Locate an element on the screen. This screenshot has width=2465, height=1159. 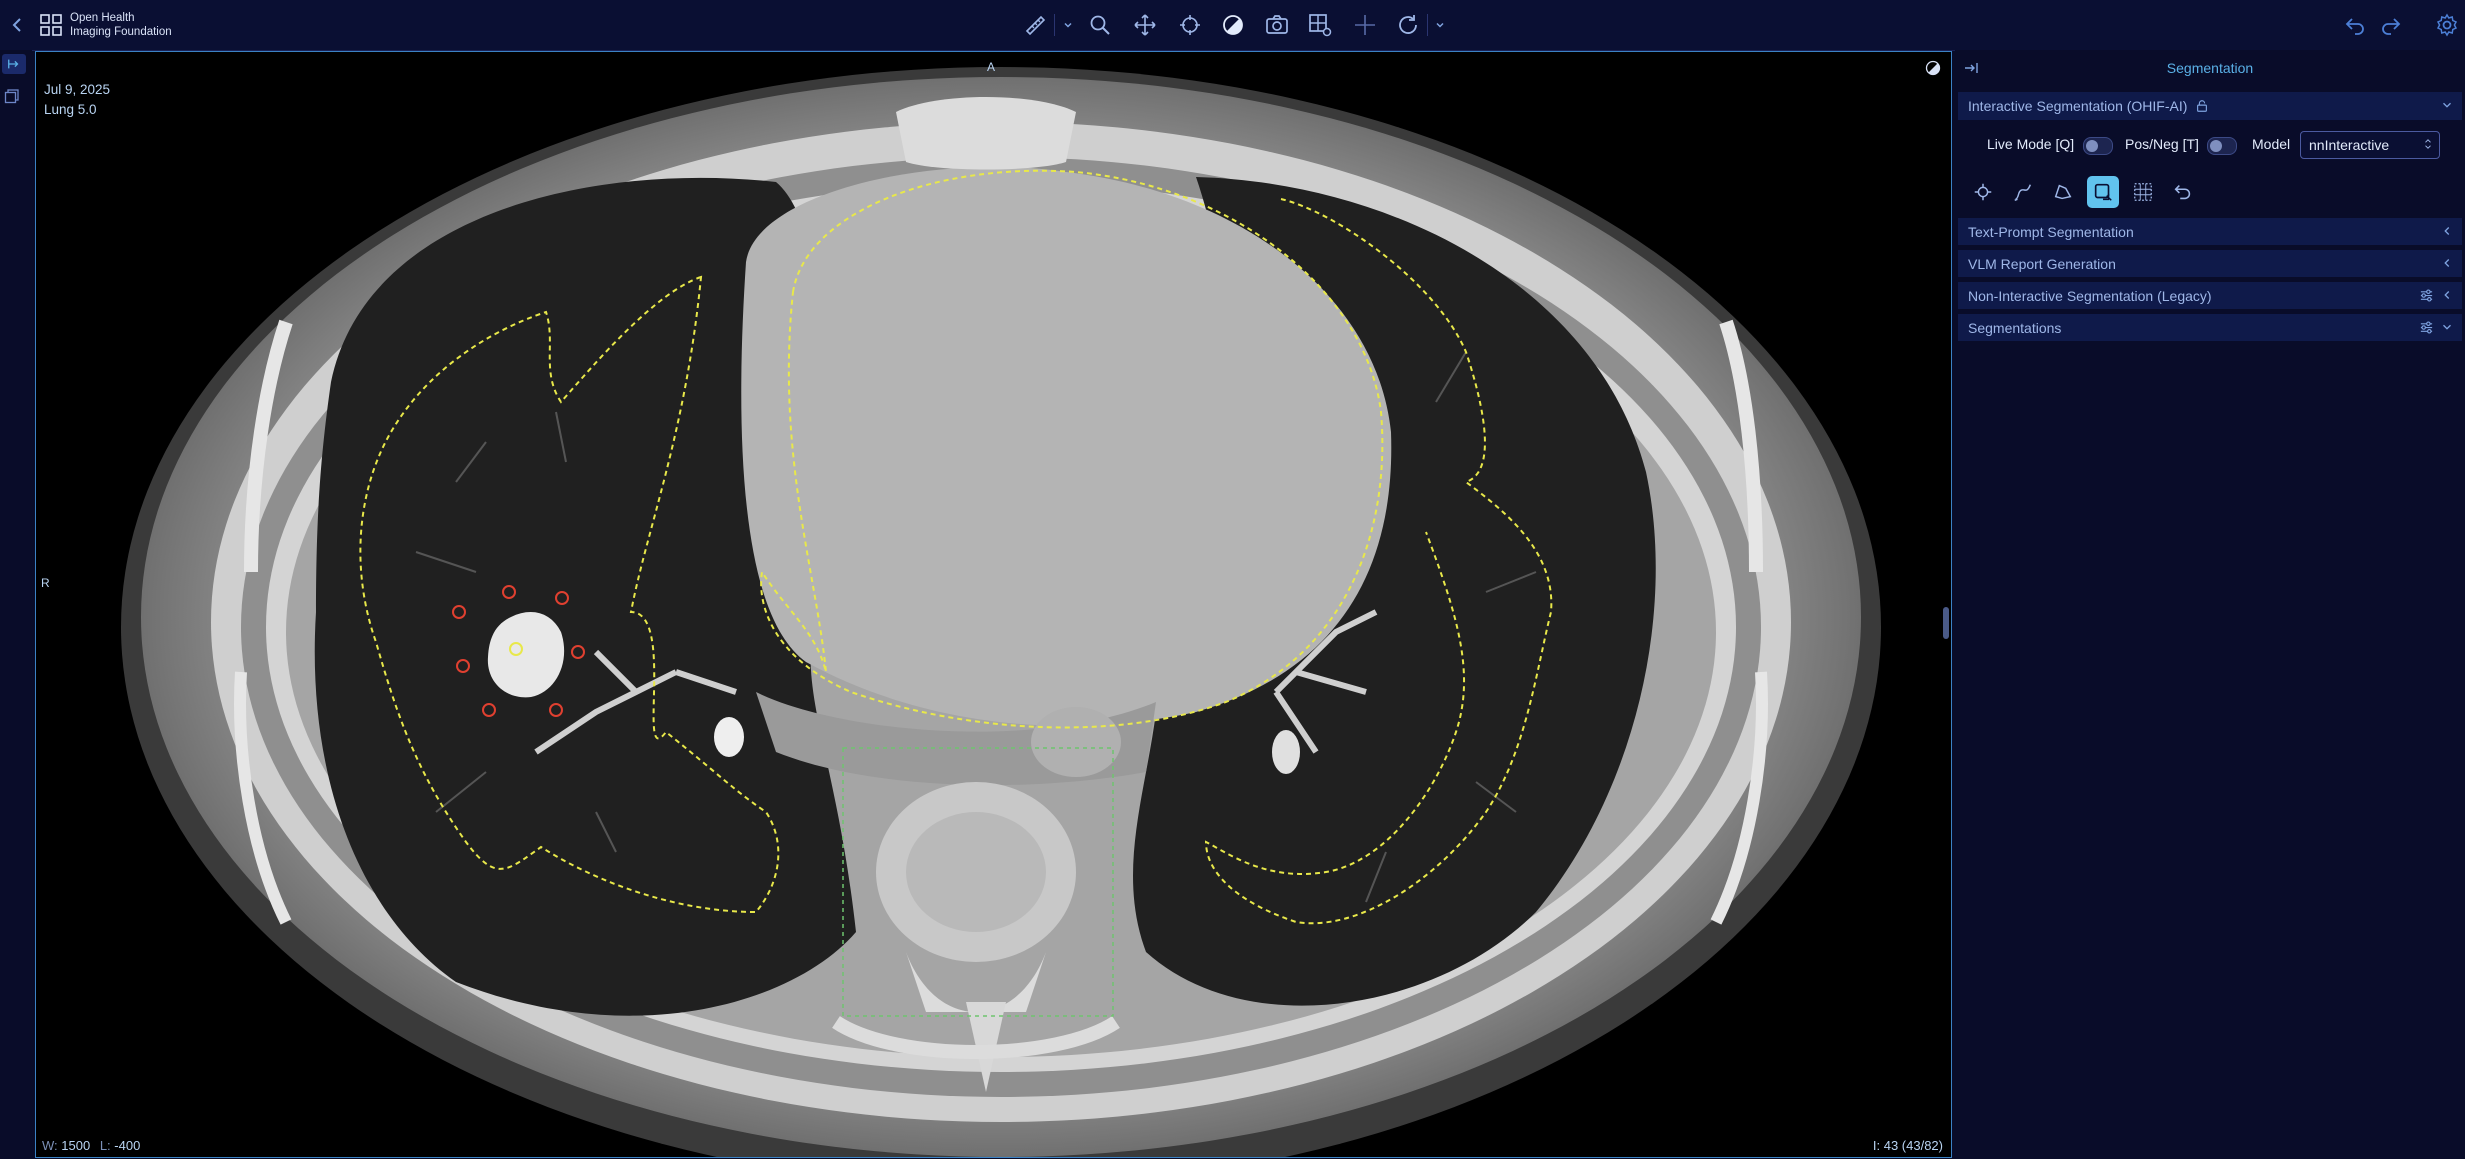
text-prompt-label: Text-Prompt Segmentation is located at coordinates (2051, 231).